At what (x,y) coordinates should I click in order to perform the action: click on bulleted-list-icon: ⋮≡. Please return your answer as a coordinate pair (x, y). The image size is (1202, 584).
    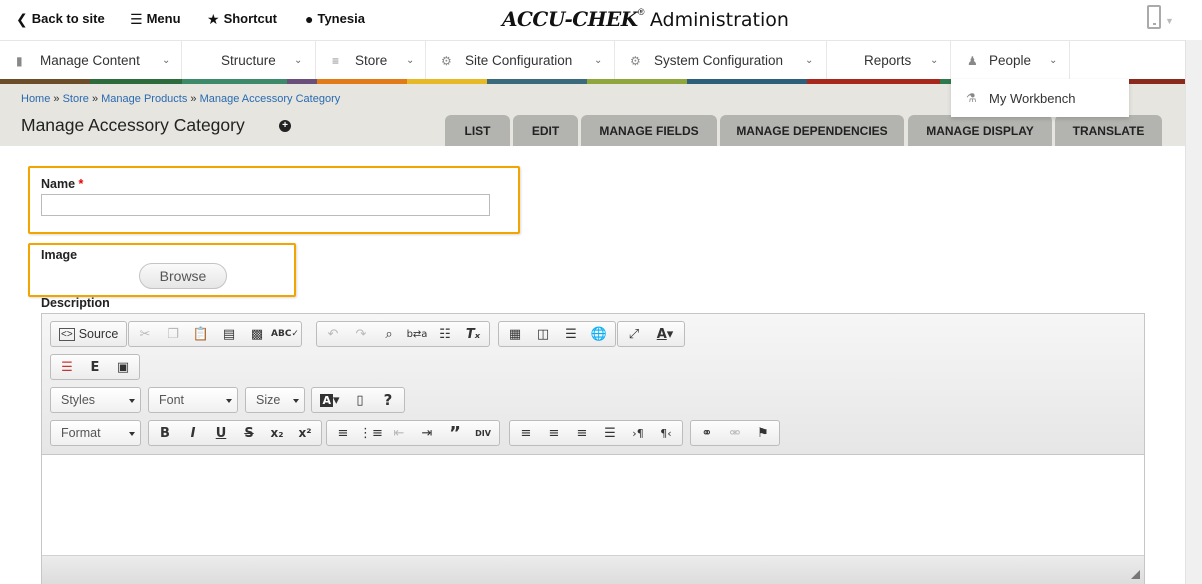
    Looking at the image, I should click on (371, 433).